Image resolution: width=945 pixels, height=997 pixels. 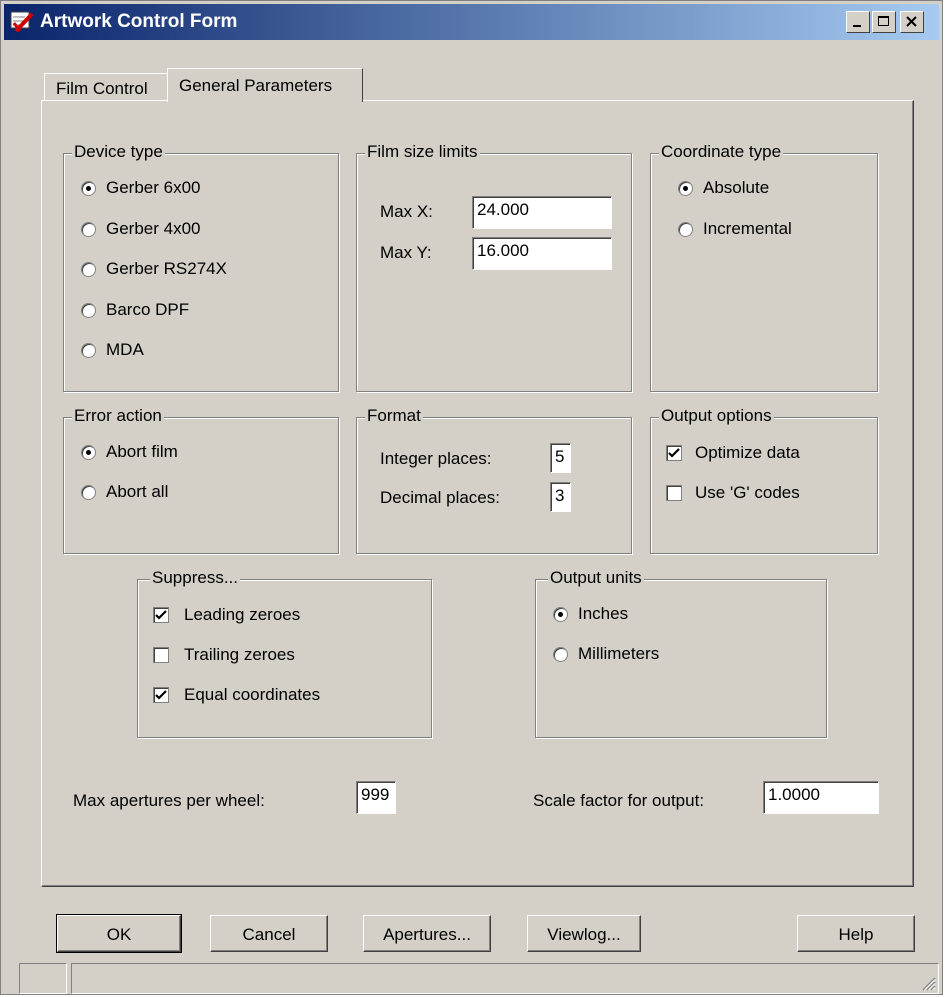 What do you see at coordinates (88, 350) in the screenshot?
I see `radio-mda` at bounding box center [88, 350].